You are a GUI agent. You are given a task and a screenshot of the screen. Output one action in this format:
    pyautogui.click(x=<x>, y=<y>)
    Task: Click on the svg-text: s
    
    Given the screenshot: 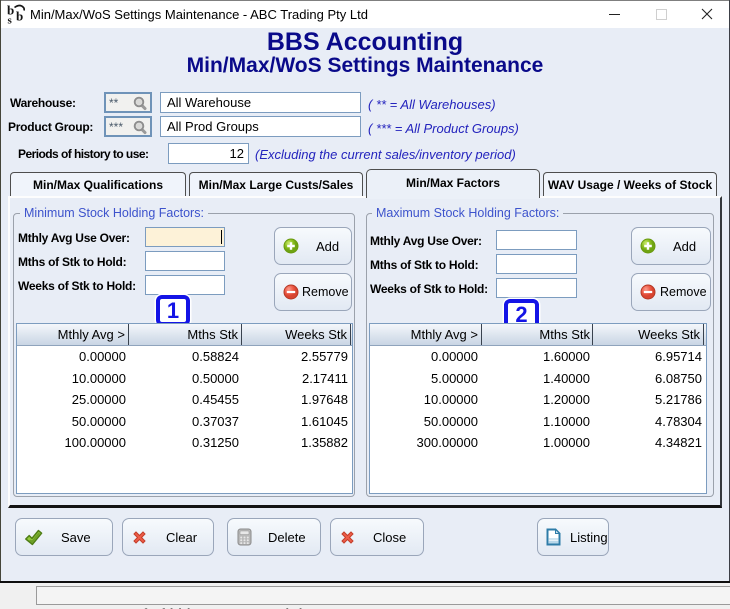 What is the action you would take?
    pyautogui.click(x=10, y=20)
    